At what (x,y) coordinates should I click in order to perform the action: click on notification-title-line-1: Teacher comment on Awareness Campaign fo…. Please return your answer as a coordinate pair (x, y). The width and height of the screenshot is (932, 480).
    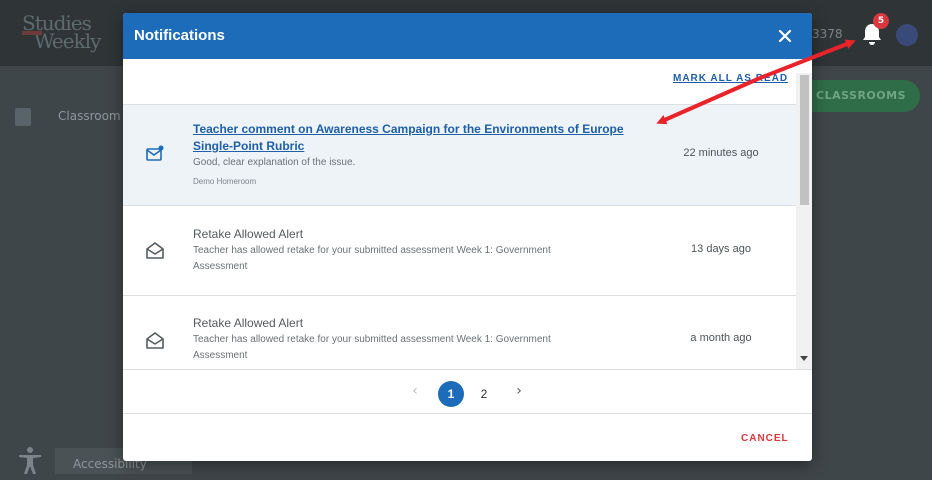
    Looking at the image, I should click on (408, 129).